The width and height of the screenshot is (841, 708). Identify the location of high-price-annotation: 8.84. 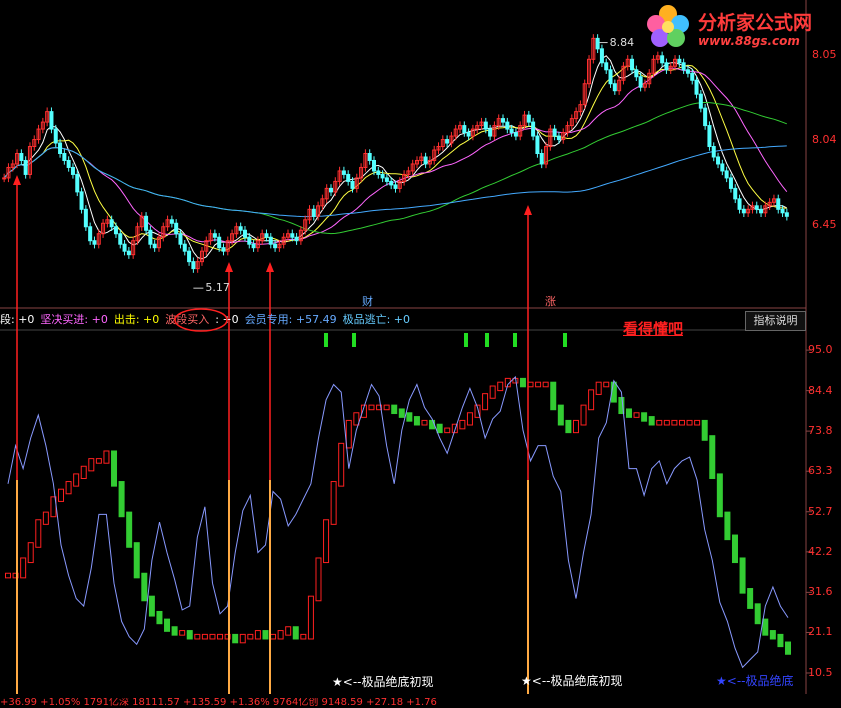
(622, 42).